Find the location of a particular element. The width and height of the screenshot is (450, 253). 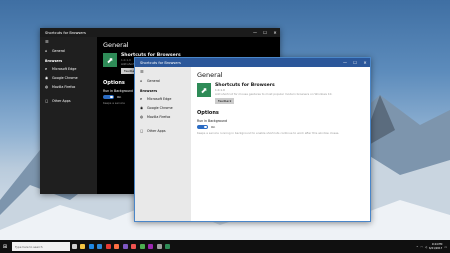

taskbar-apps is located at coordinates (121, 246).